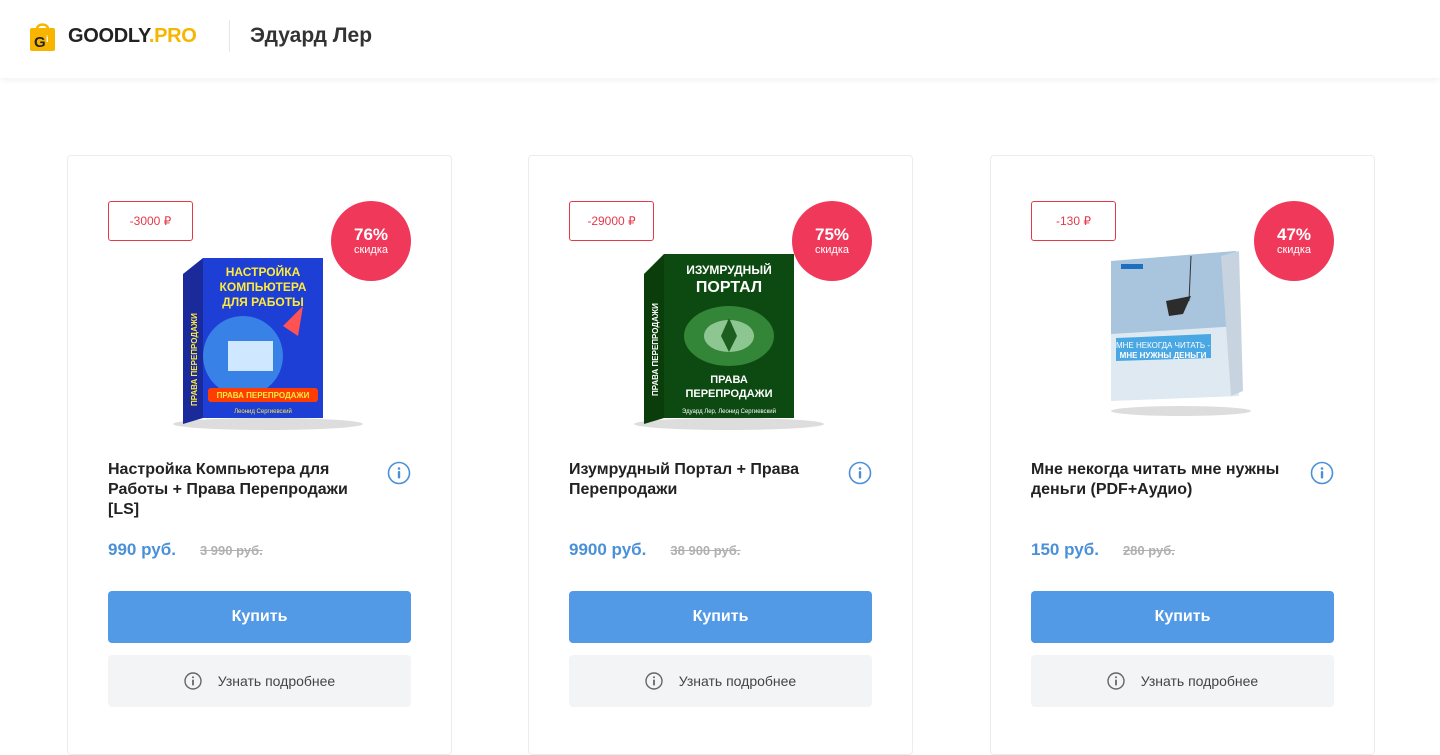  Describe the element at coordinates (263, 302) in the screenshot. I see `svg-text: ДЛЯ РАБОТЫ` at that location.